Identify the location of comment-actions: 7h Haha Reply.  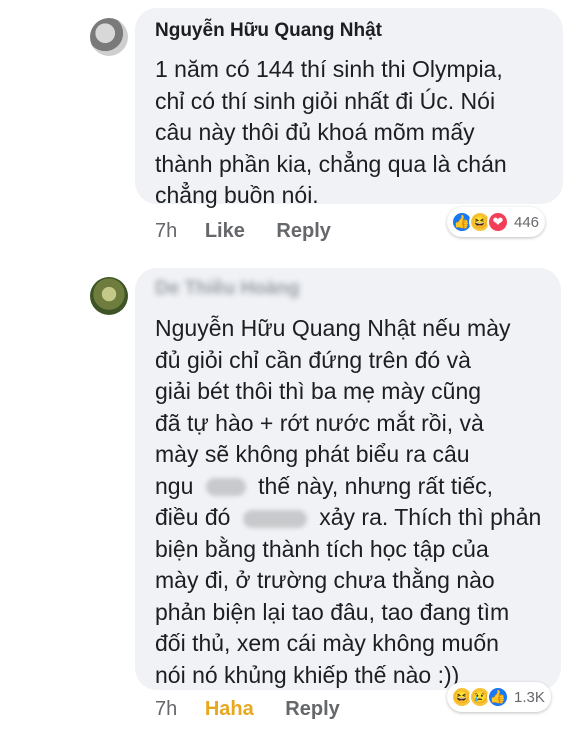
(260, 709).